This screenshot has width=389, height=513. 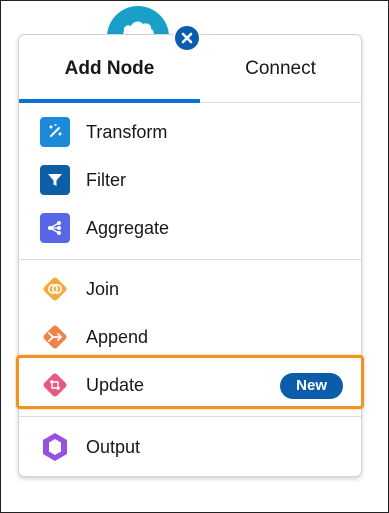 I want to click on menu-item-label: Append, so click(x=117, y=337).